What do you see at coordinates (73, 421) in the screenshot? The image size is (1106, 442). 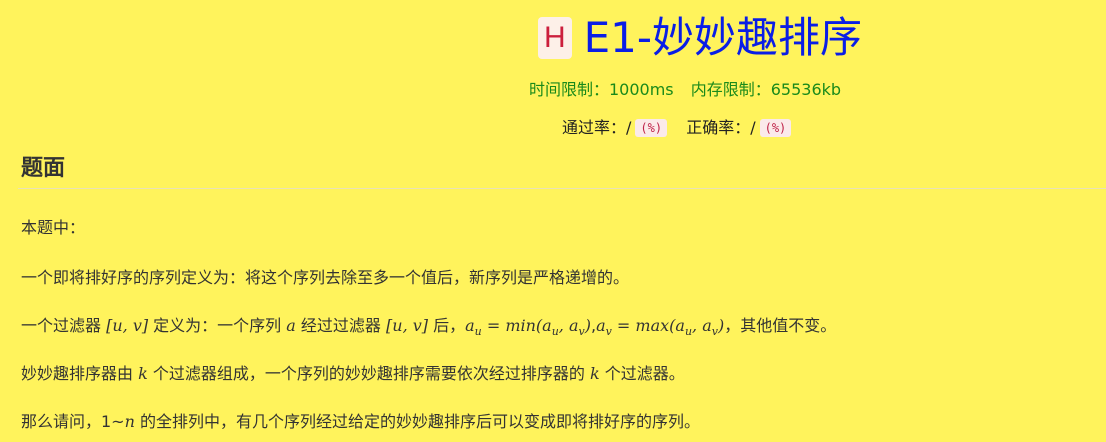 I see `text-fragment: 那么请问，1~` at bounding box center [73, 421].